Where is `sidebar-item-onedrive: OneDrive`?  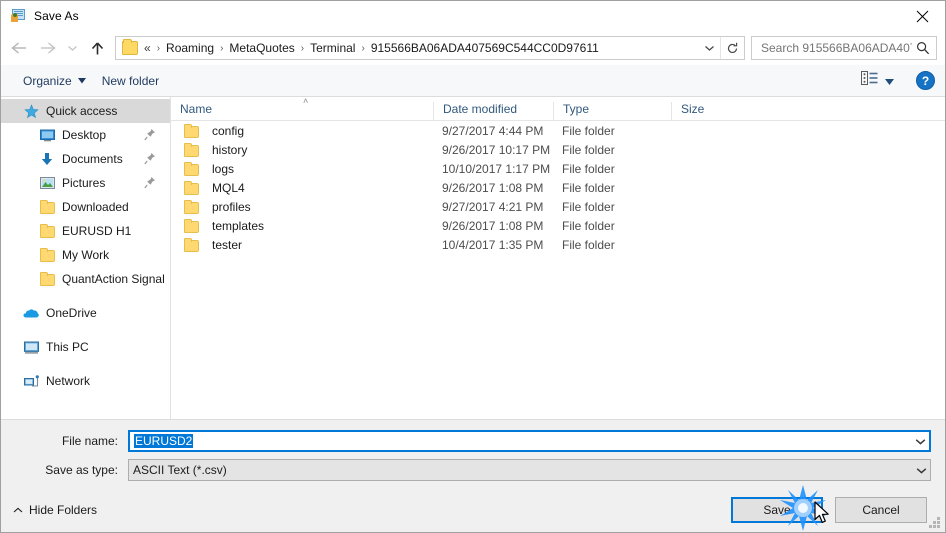
sidebar-item-onedrive: OneDrive is located at coordinates (85, 313).